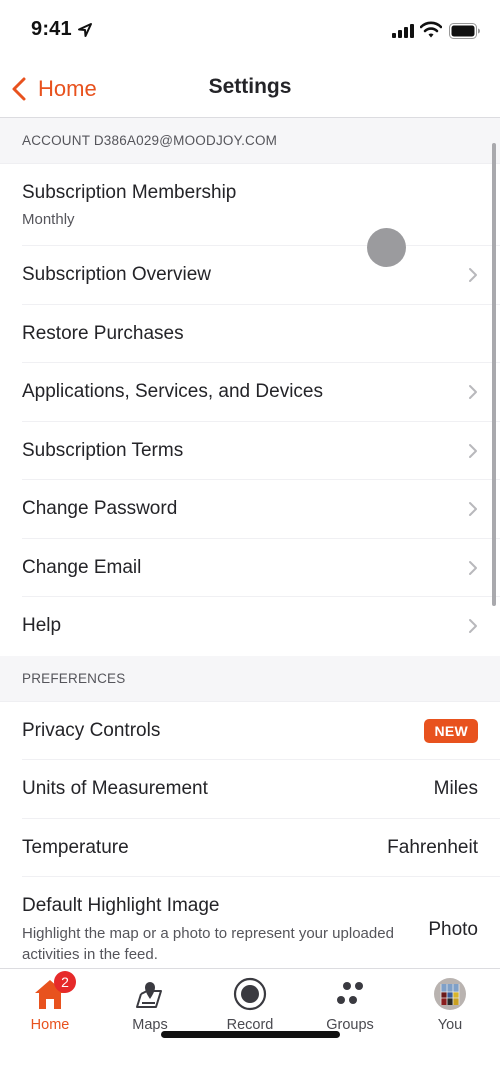 The image size is (500, 1080). What do you see at coordinates (386, 247) in the screenshot?
I see `touch-indicator` at bounding box center [386, 247].